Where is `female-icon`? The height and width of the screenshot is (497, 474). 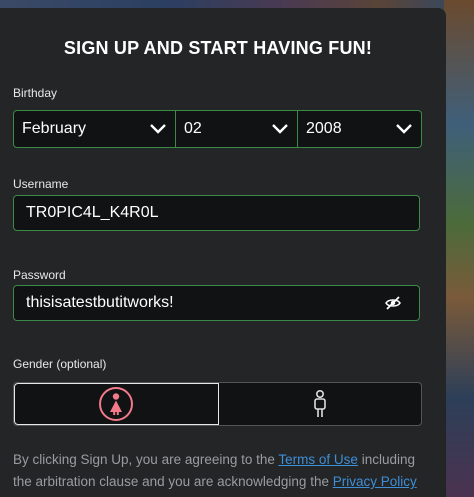 female-icon is located at coordinates (116, 404).